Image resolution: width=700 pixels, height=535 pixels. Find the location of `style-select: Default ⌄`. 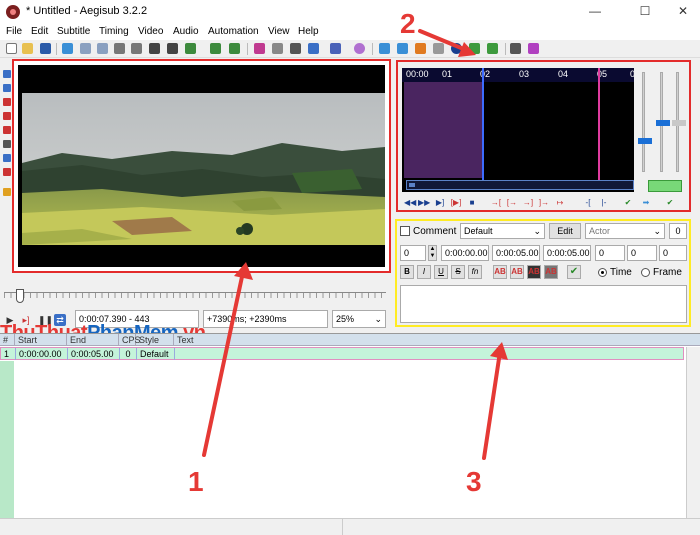

style-select: Default ⌄ is located at coordinates (502, 231).